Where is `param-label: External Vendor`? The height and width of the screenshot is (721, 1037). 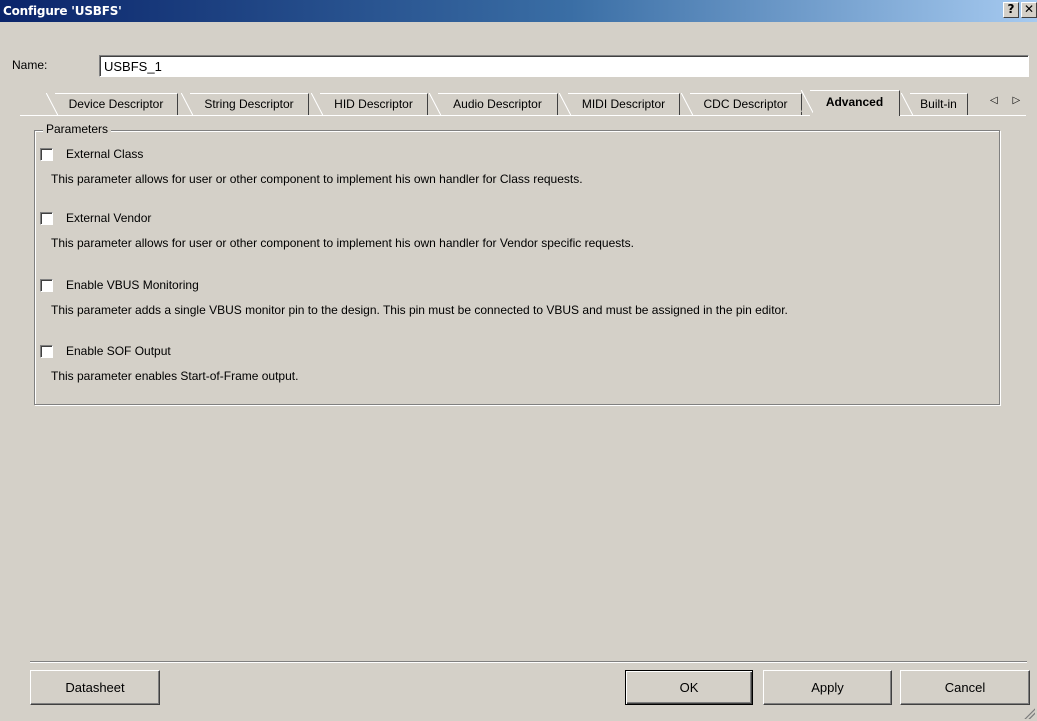 param-label: External Vendor is located at coordinates (108, 218).